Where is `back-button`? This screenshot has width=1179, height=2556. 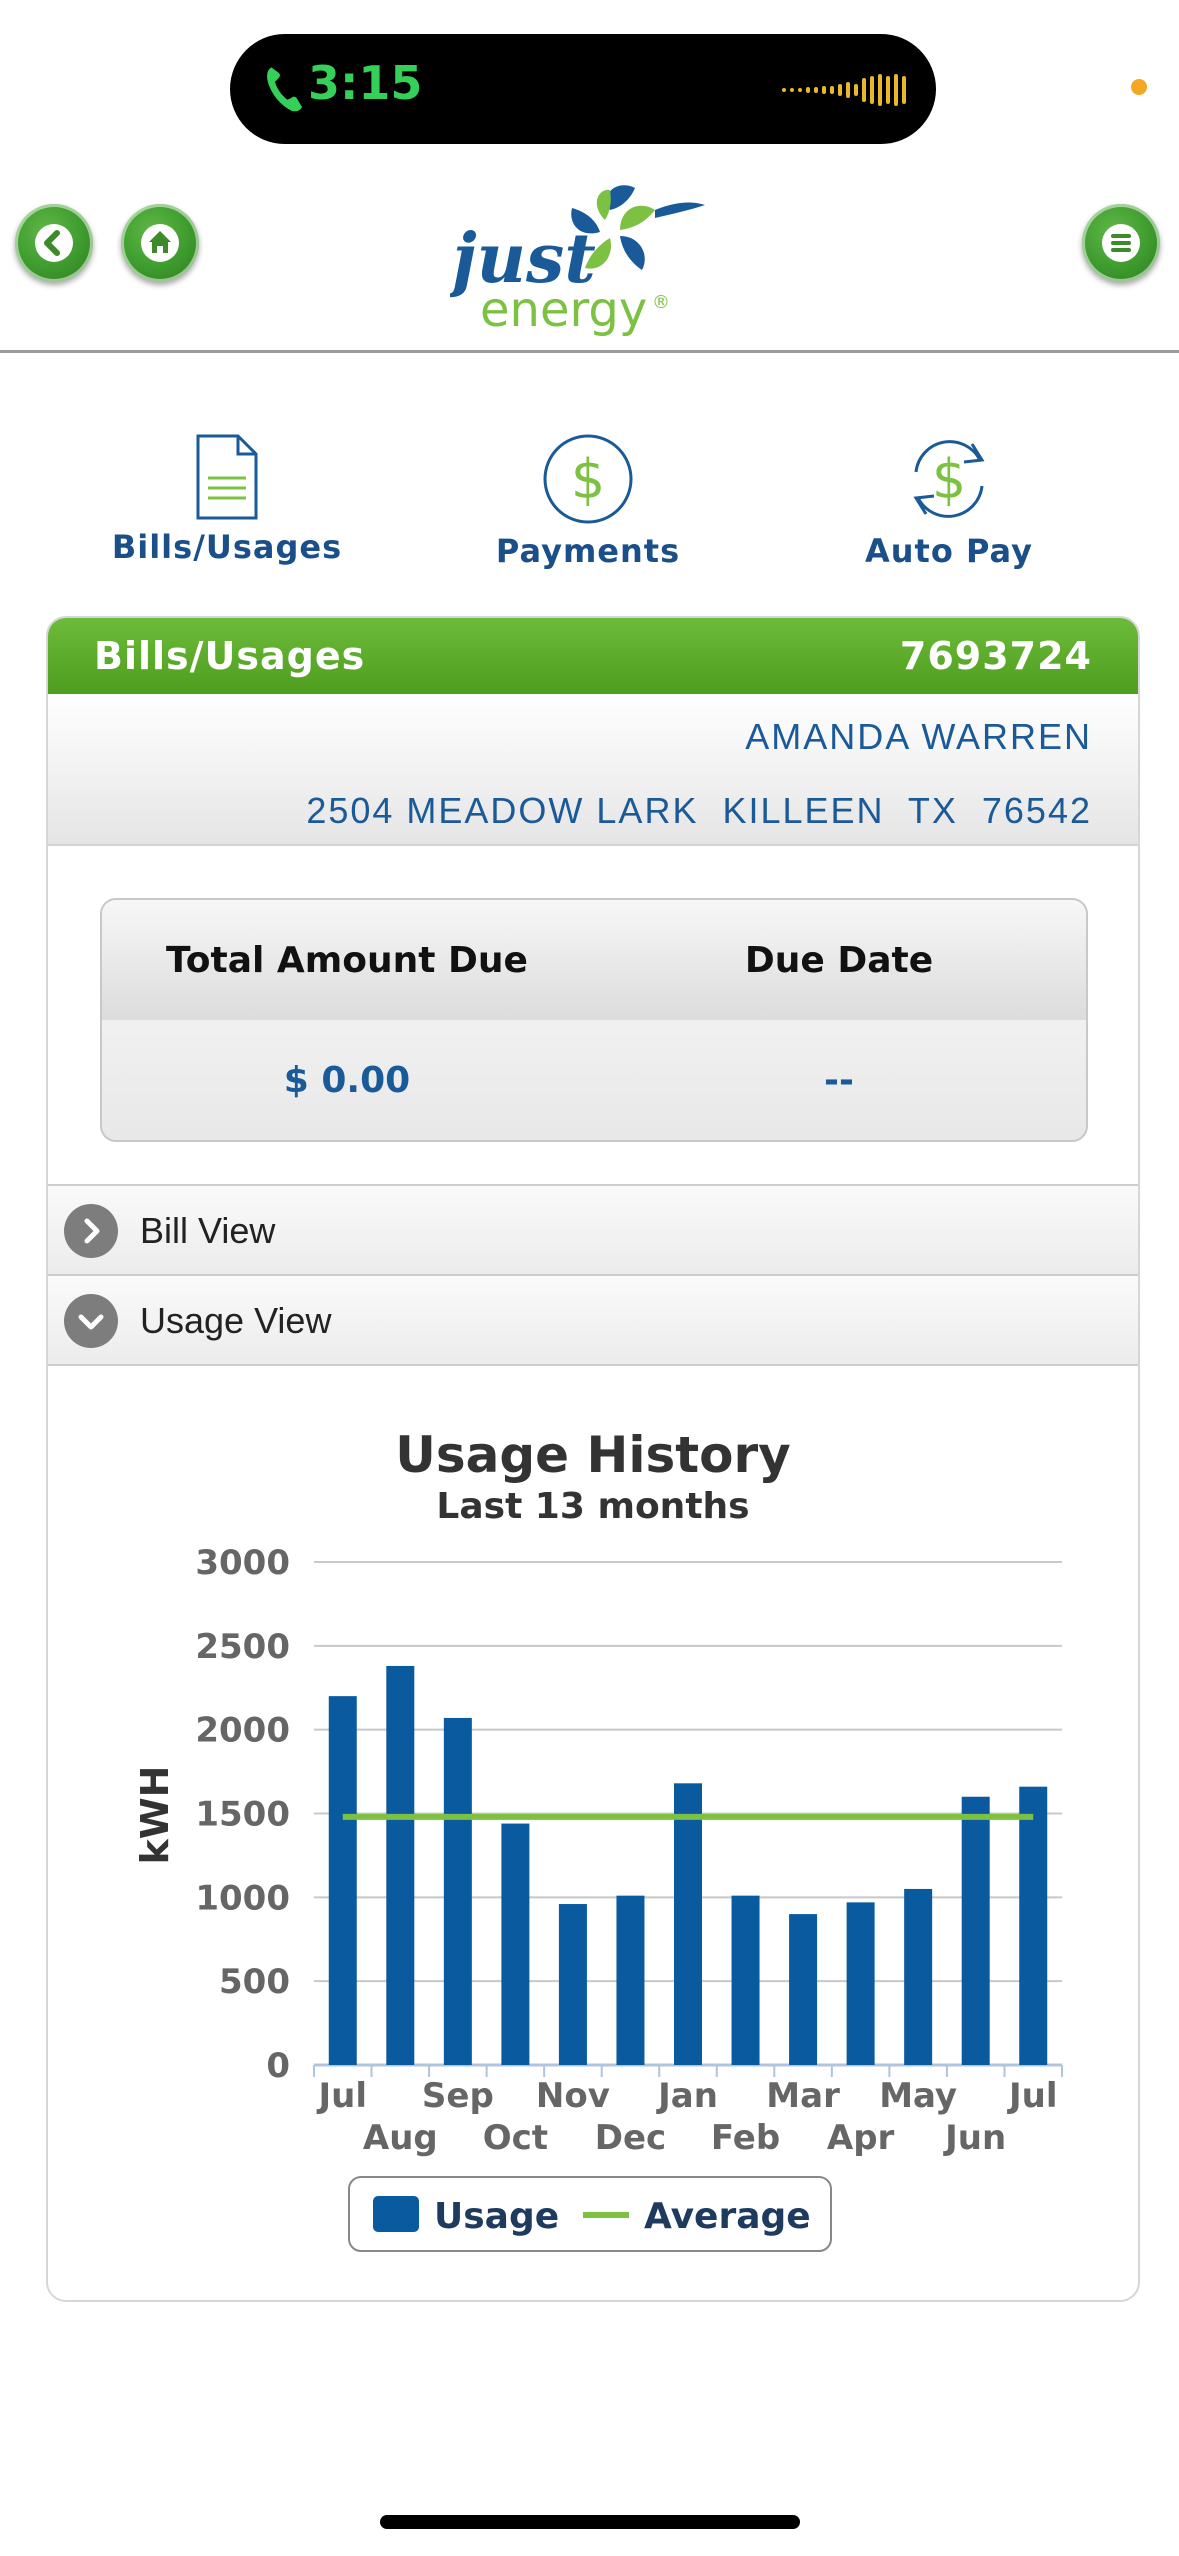 back-button is located at coordinates (54, 243).